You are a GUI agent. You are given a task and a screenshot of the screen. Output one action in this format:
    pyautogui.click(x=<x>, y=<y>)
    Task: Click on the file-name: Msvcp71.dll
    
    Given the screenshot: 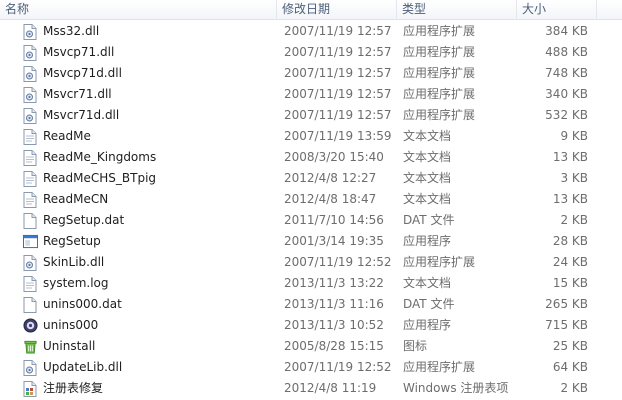 What is the action you would take?
    pyautogui.click(x=79, y=52)
    